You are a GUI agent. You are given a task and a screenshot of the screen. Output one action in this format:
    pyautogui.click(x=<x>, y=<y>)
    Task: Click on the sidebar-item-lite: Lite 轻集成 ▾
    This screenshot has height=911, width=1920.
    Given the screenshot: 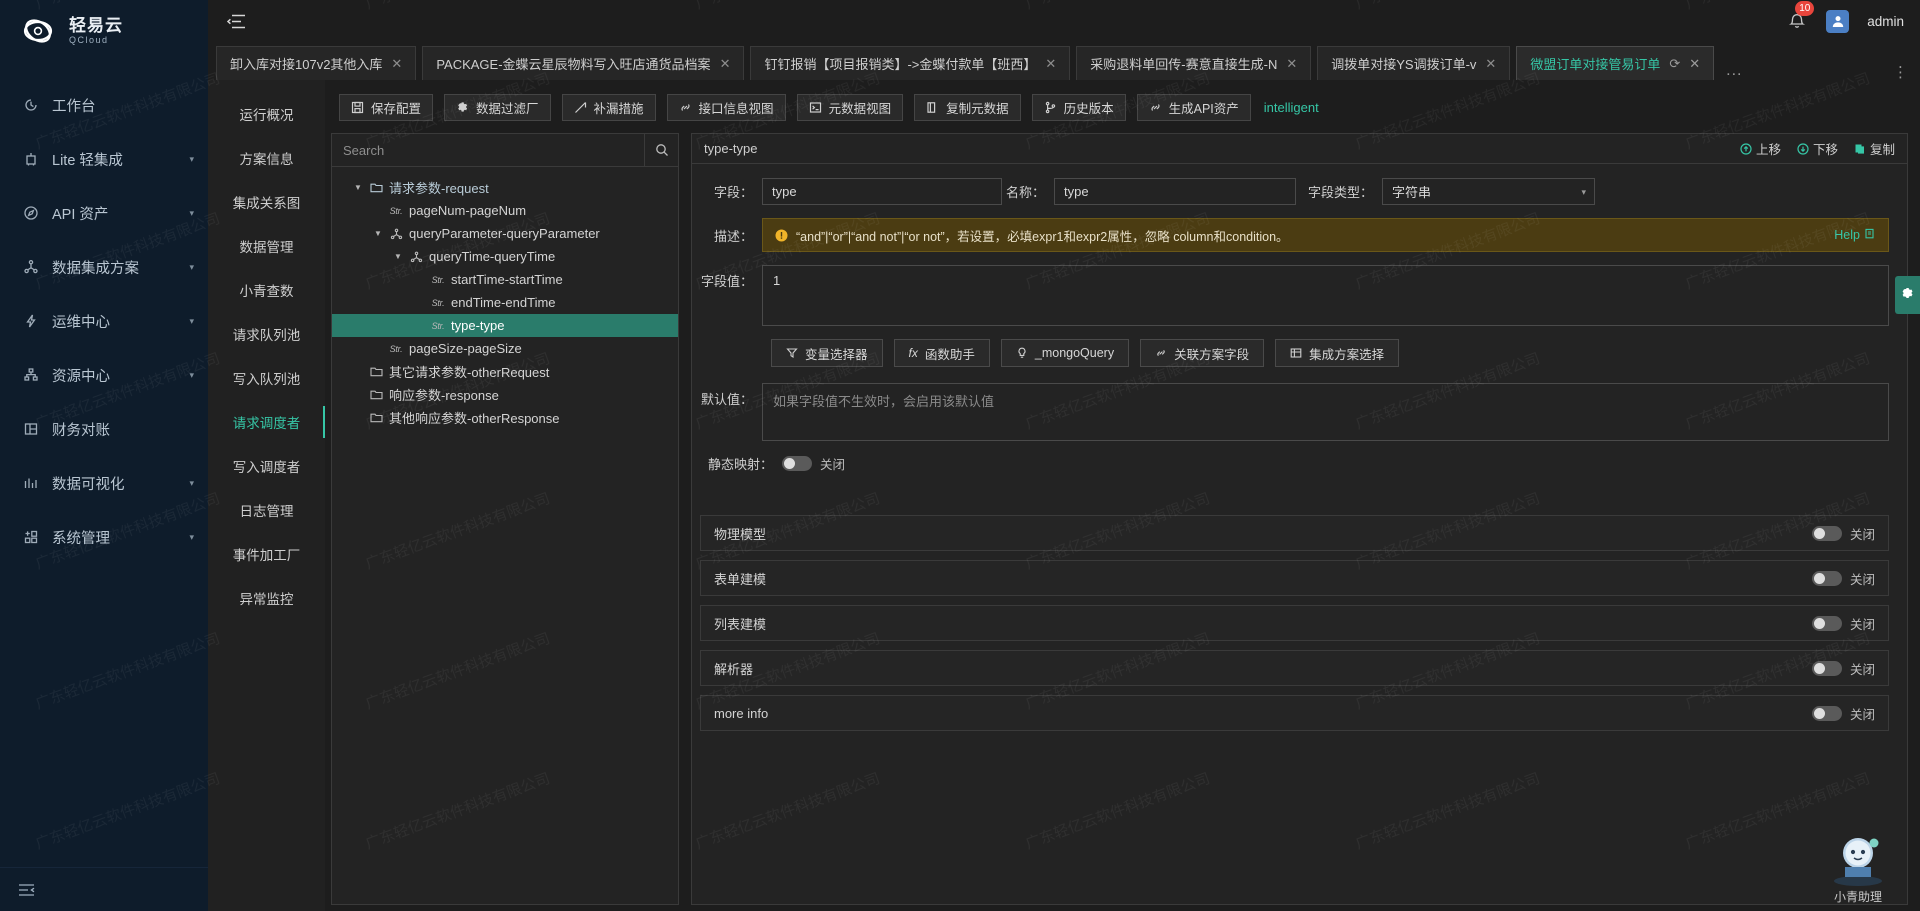 What is the action you would take?
    pyautogui.click(x=104, y=159)
    